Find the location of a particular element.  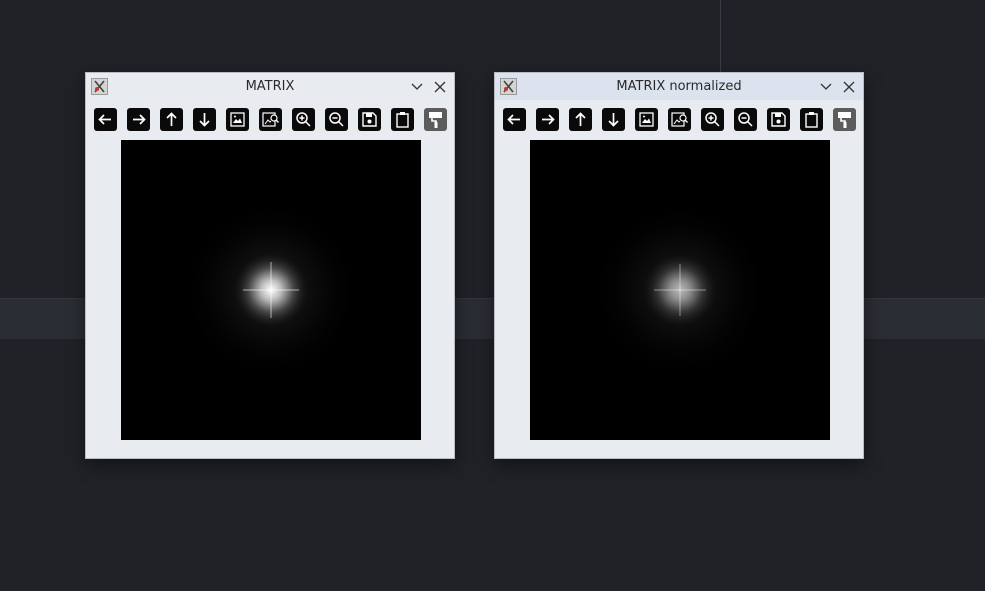

titlebar: MATRIX normalized is located at coordinates (679, 86).